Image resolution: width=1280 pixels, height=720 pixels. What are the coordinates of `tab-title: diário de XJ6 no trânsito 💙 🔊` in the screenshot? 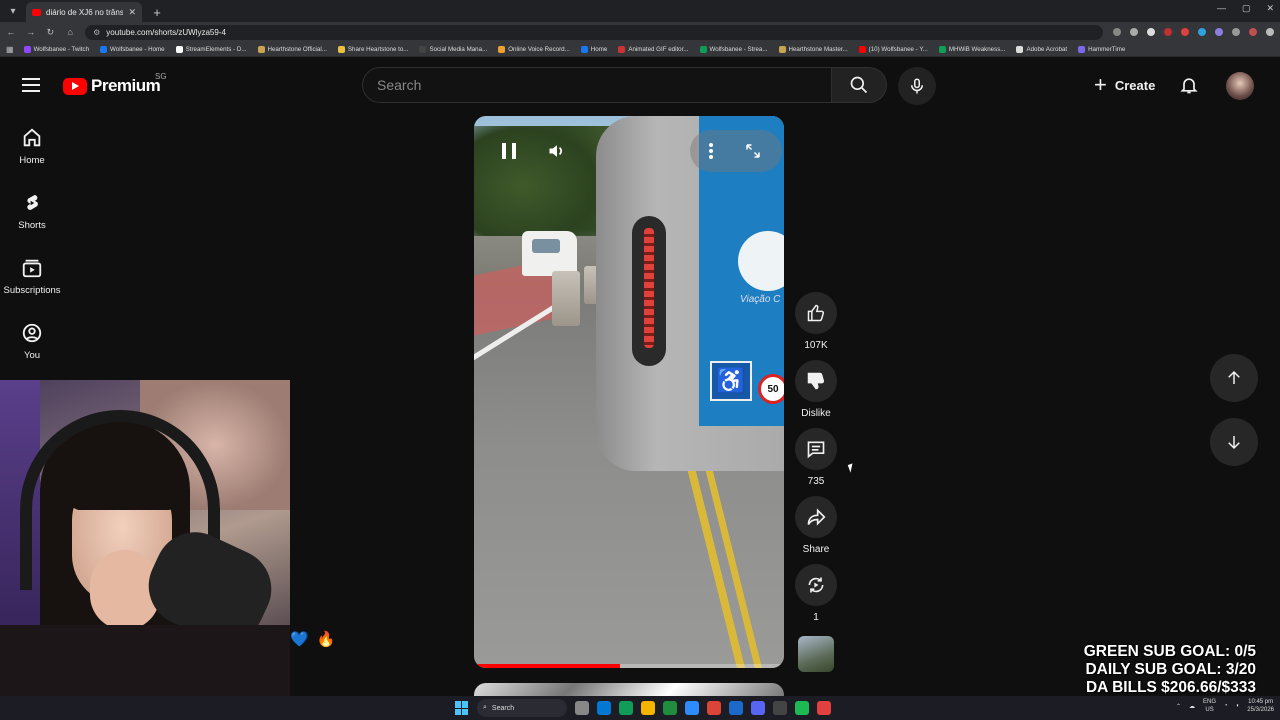 It's located at (85, 12).